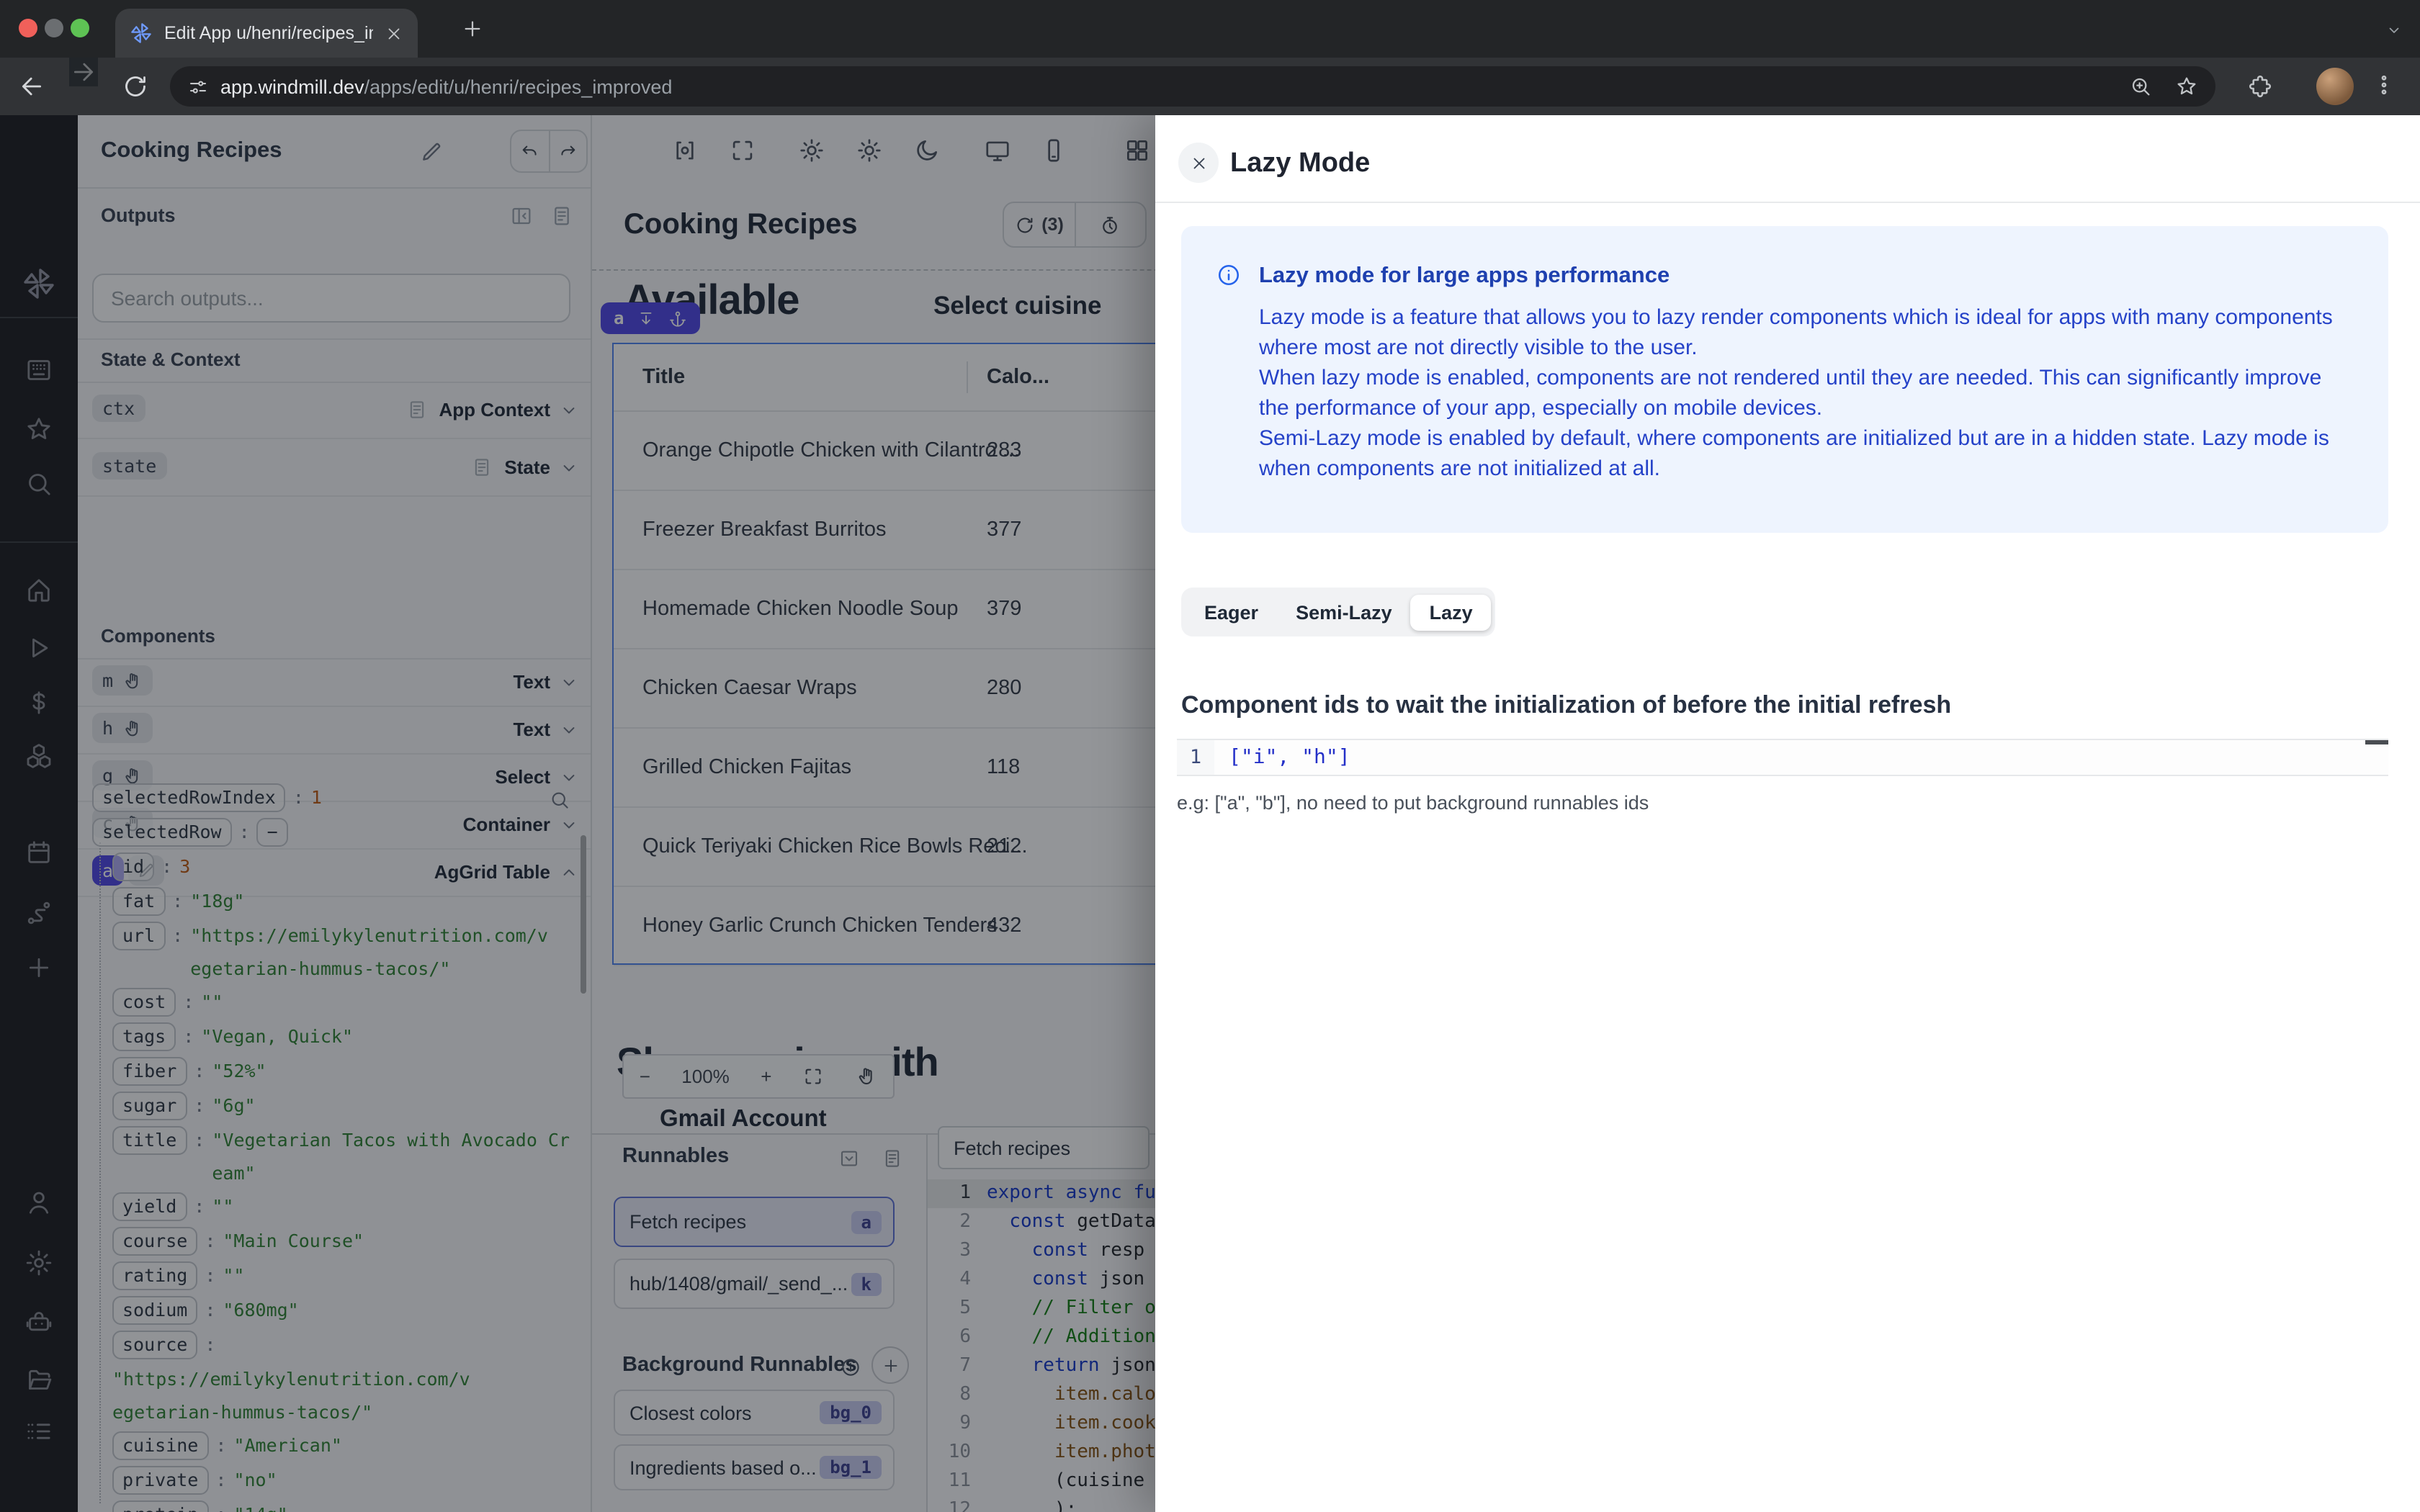 The image size is (2420, 1512). What do you see at coordinates (2335, 86) in the screenshot?
I see `profile-avatar` at bounding box center [2335, 86].